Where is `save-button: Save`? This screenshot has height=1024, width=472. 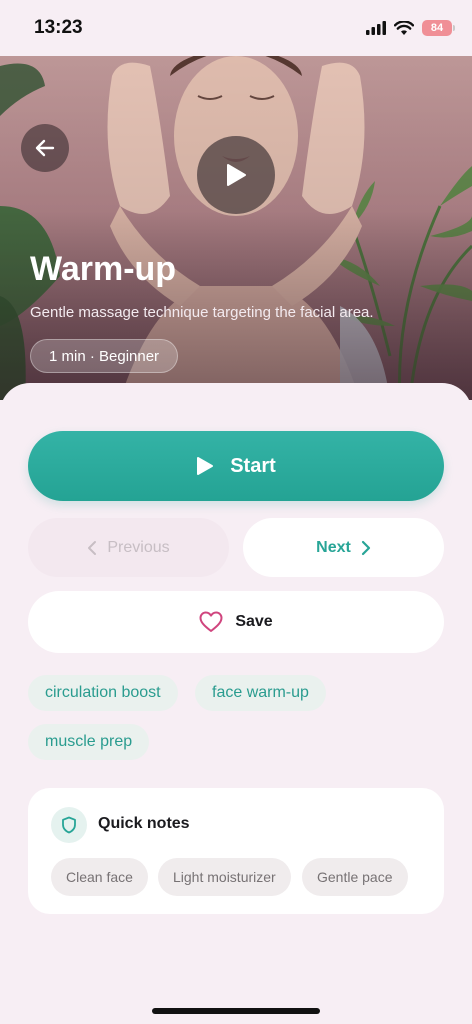
save-button: Save is located at coordinates (236, 622).